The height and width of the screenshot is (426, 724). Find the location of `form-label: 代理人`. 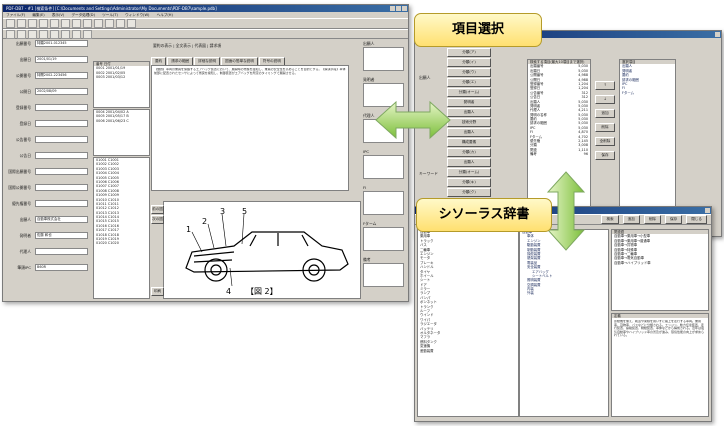

form-label: 代理人 is located at coordinates (25, 251).